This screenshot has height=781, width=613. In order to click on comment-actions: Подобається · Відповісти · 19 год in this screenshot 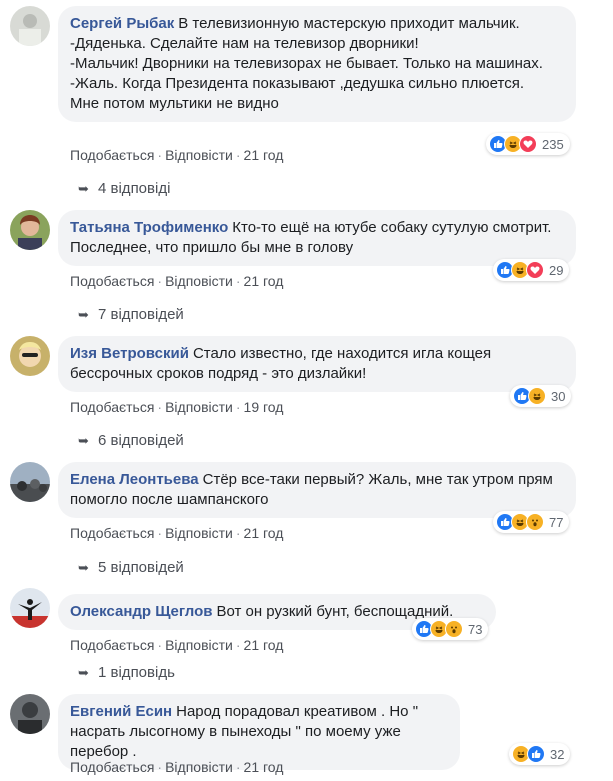, I will do `click(176, 407)`.